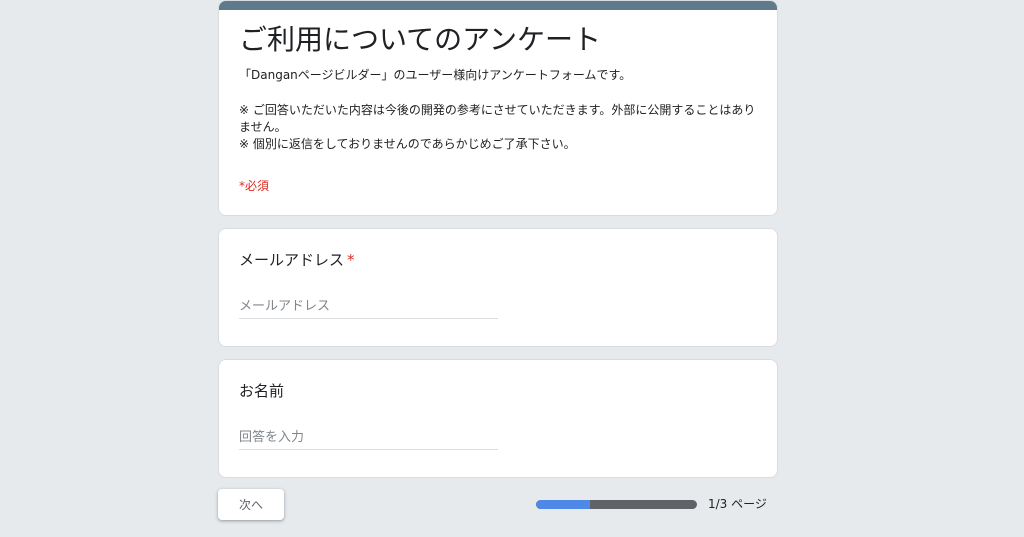 Image resolution: width=1024 pixels, height=537 pixels. I want to click on form-description-line: ※ 個別に返信をしておりませんのであらかじめご了承下さい。, so click(407, 144).